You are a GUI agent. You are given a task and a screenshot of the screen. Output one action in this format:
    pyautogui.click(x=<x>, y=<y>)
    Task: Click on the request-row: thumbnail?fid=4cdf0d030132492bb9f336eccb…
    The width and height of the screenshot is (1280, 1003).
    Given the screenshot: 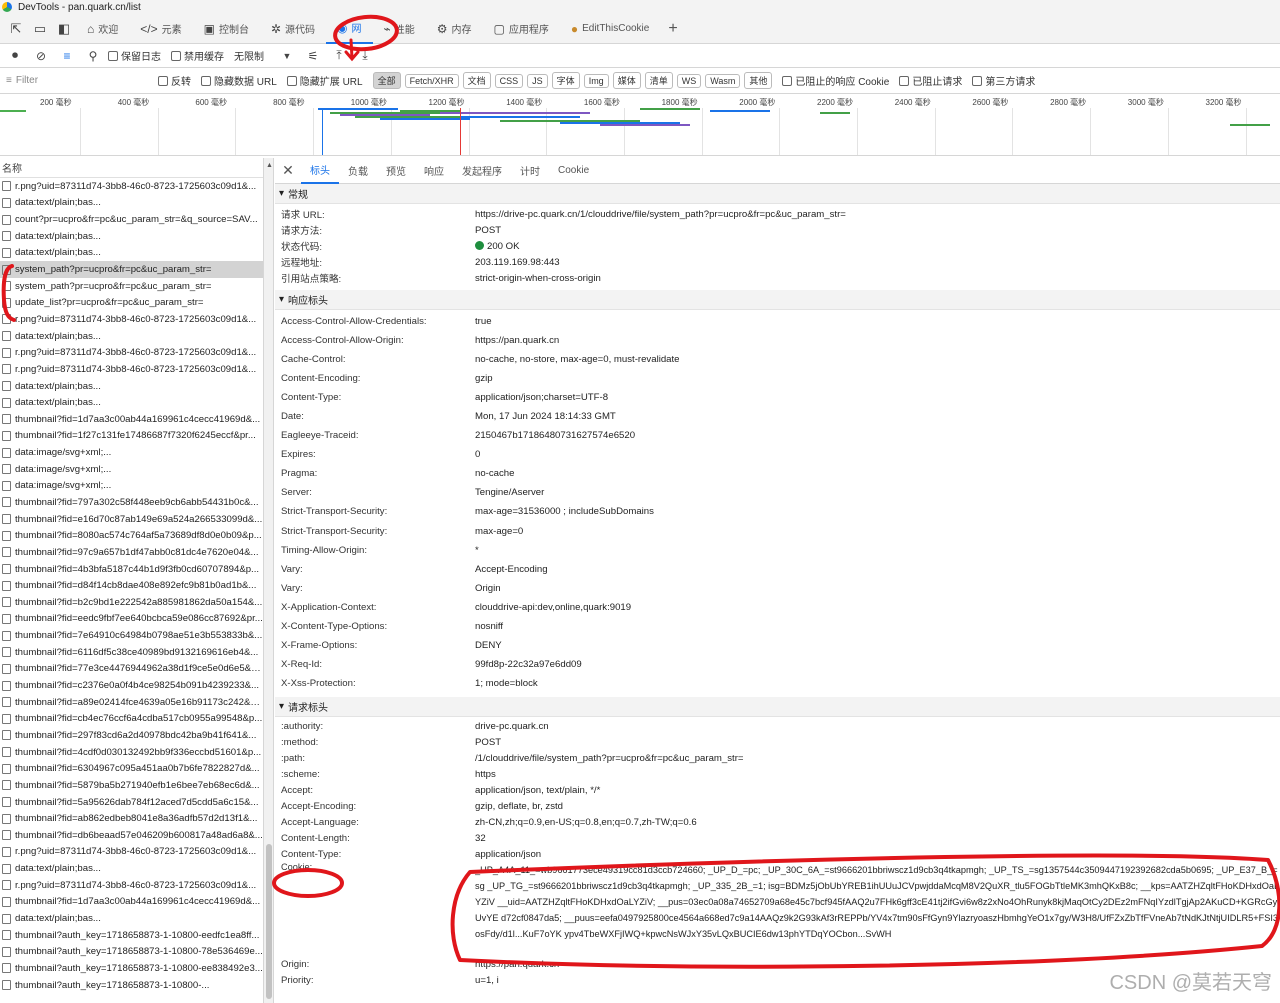 What is the action you would take?
    pyautogui.click(x=131, y=752)
    